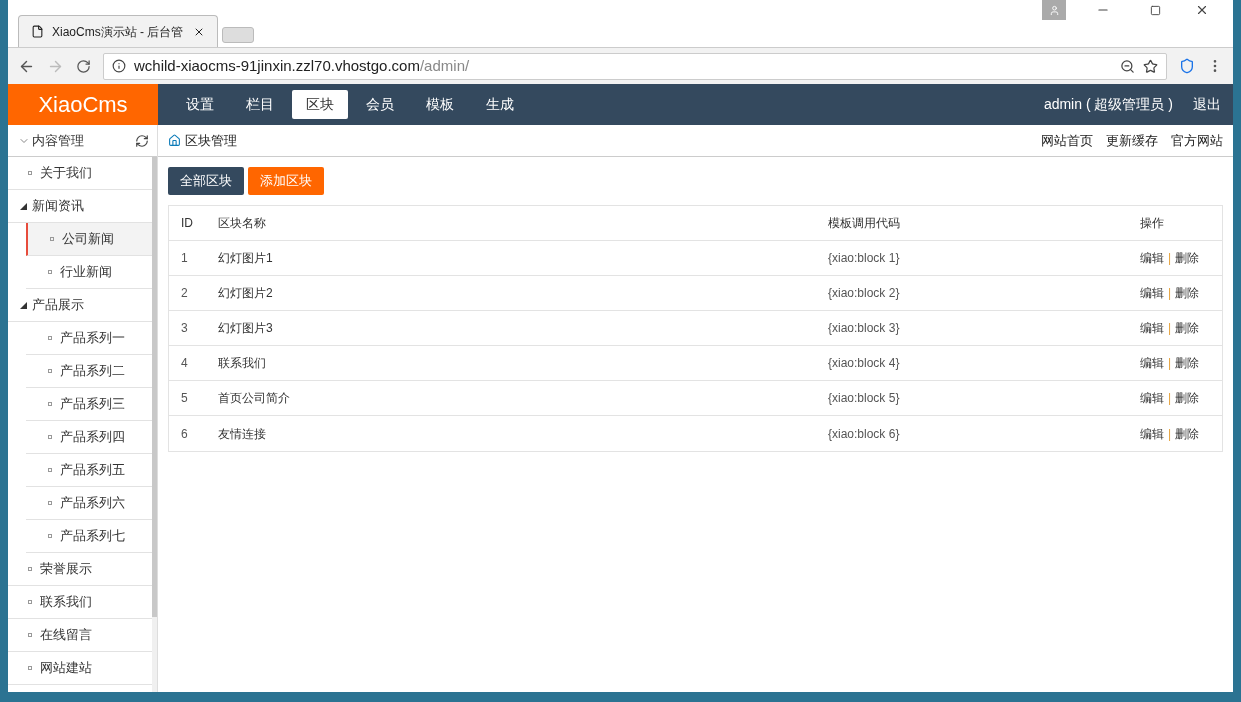 This screenshot has width=1241, height=702. Describe the element at coordinates (37, 31) in the screenshot. I see `page-icon` at that location.